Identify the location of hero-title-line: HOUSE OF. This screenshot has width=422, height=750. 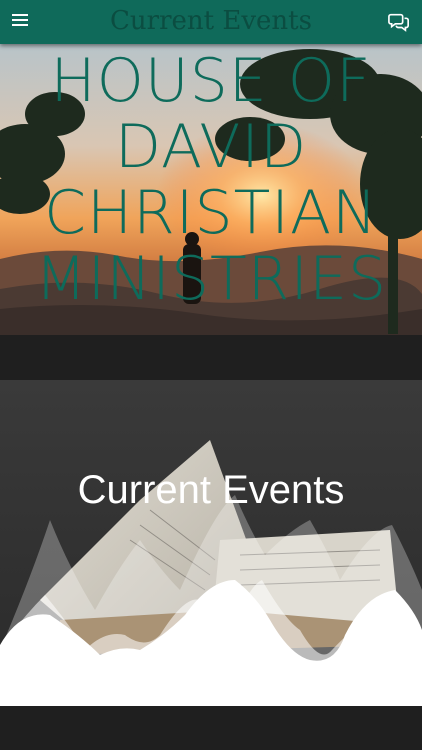
(211, 81).